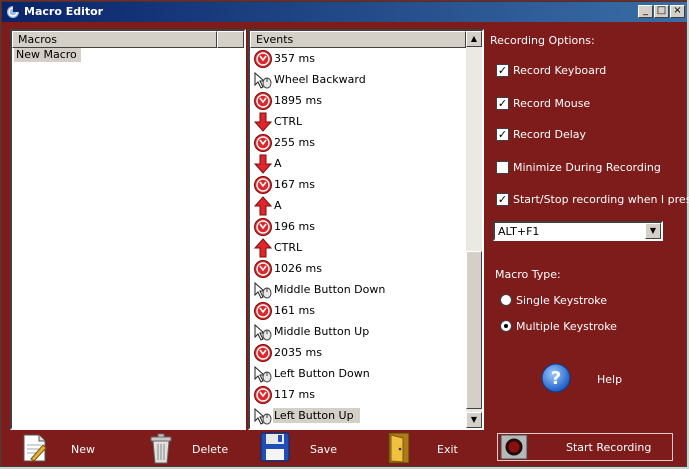 This screenshot has width=689, height=469. What do you see at coordinates (13, 12) in the screenshot?
I see `app-icon` at bounding box center [13, 12].